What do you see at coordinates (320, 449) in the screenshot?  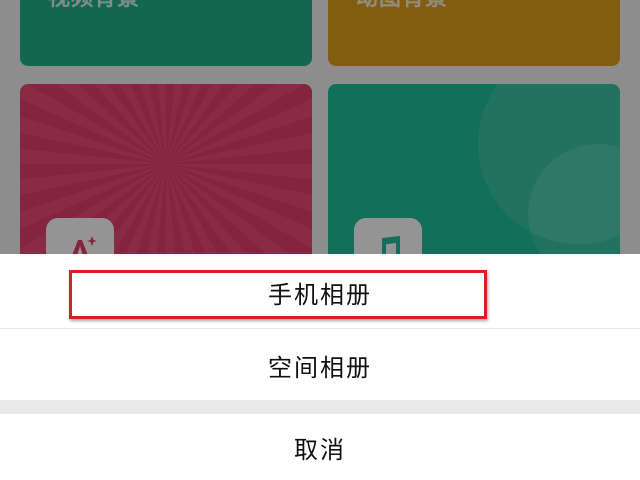 I see `cancel-label: 取消` at bounding box center [320, 449].